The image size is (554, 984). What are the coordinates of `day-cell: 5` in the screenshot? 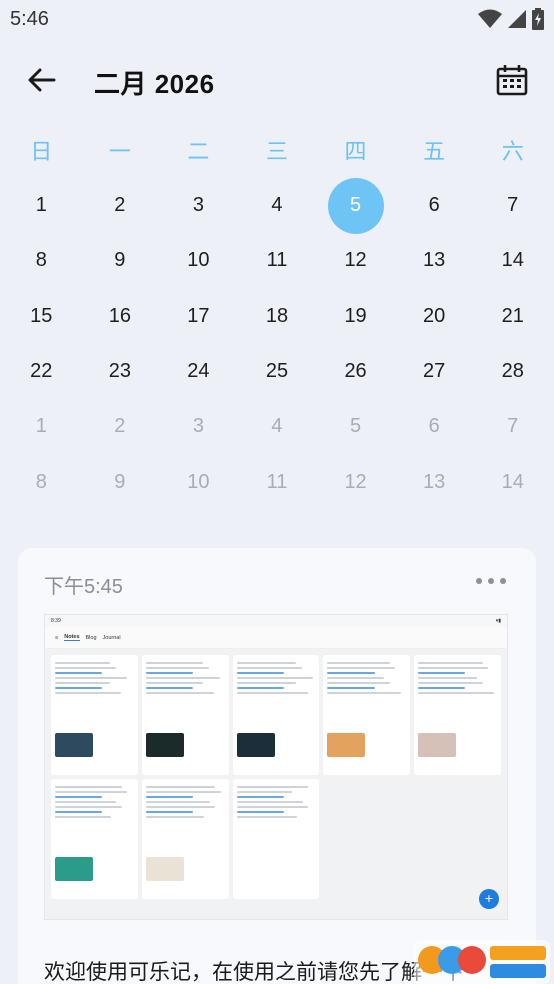 It's located at (355, 426).